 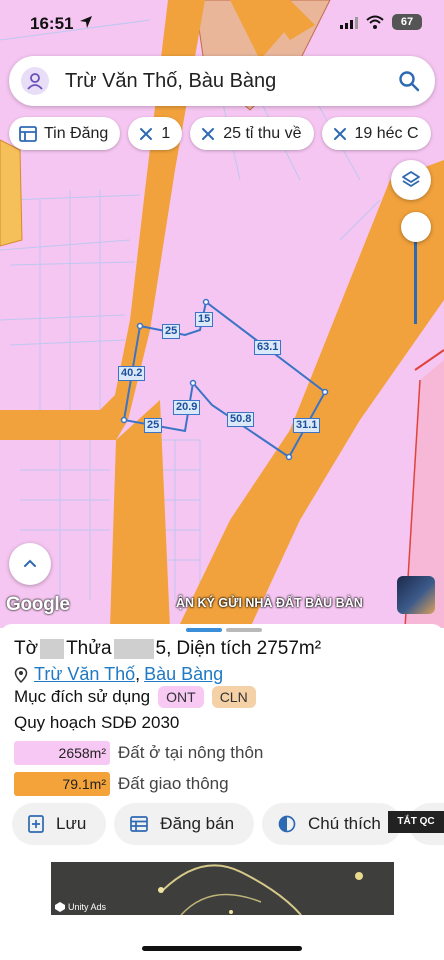 I want to click on layers-icon, so click(x=411, y=179).